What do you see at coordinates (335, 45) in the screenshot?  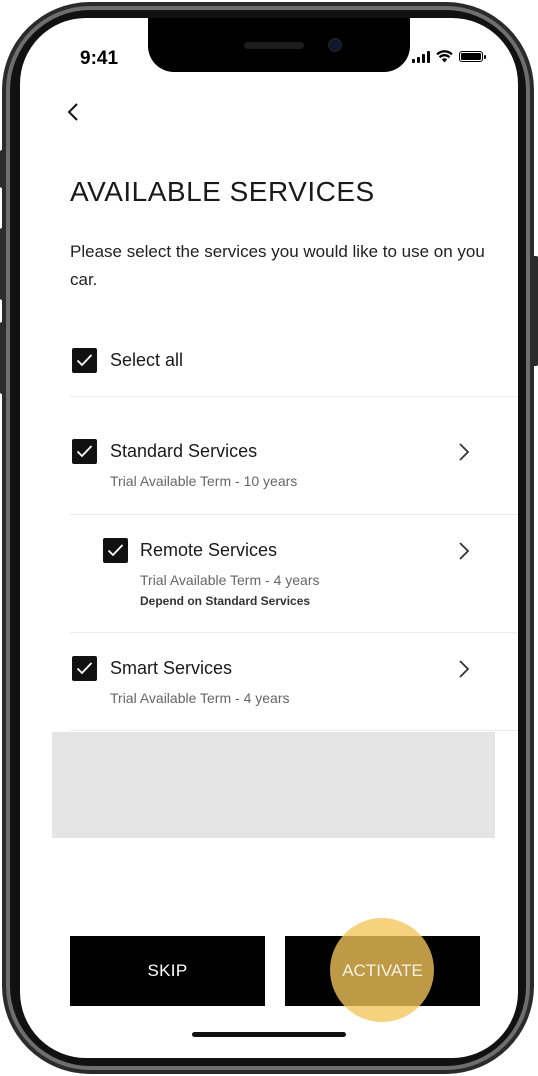 I see `front-camera` at bounding box center [335, 45].